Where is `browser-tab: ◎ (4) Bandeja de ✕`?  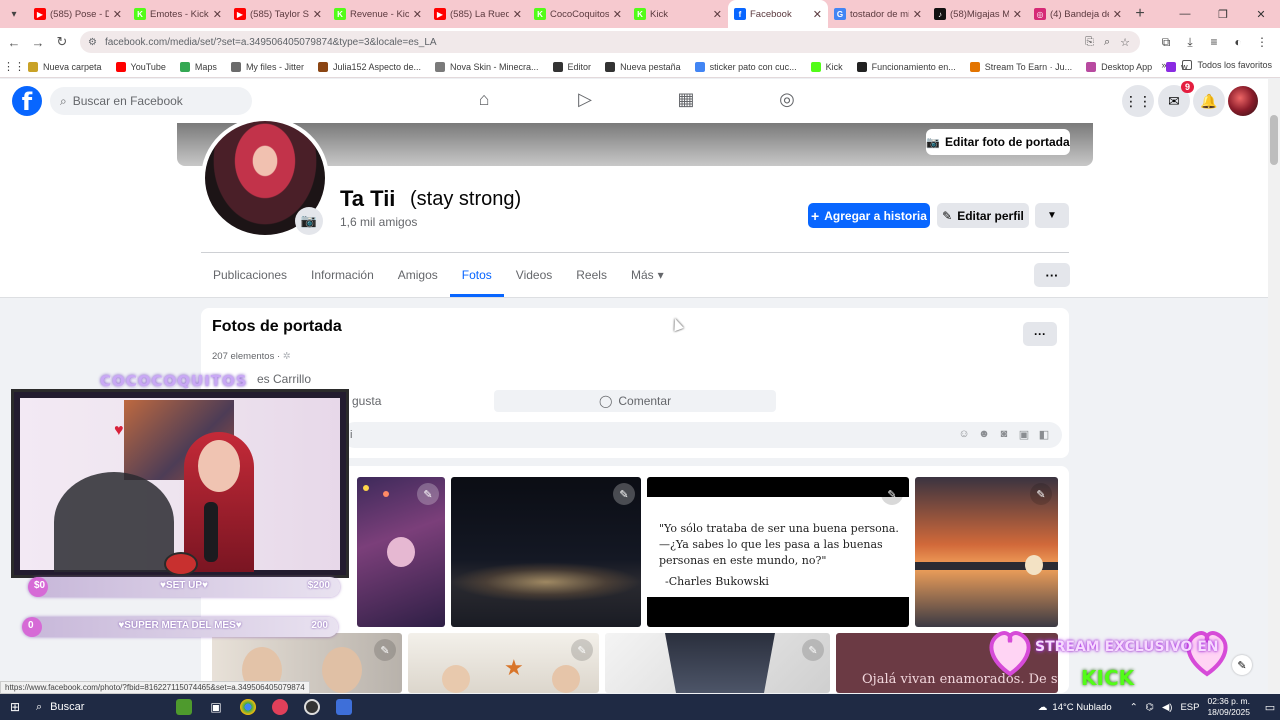
browser-tab: ◎ (4) Bandeja de ✕ is located at coordinates (1078, 14).